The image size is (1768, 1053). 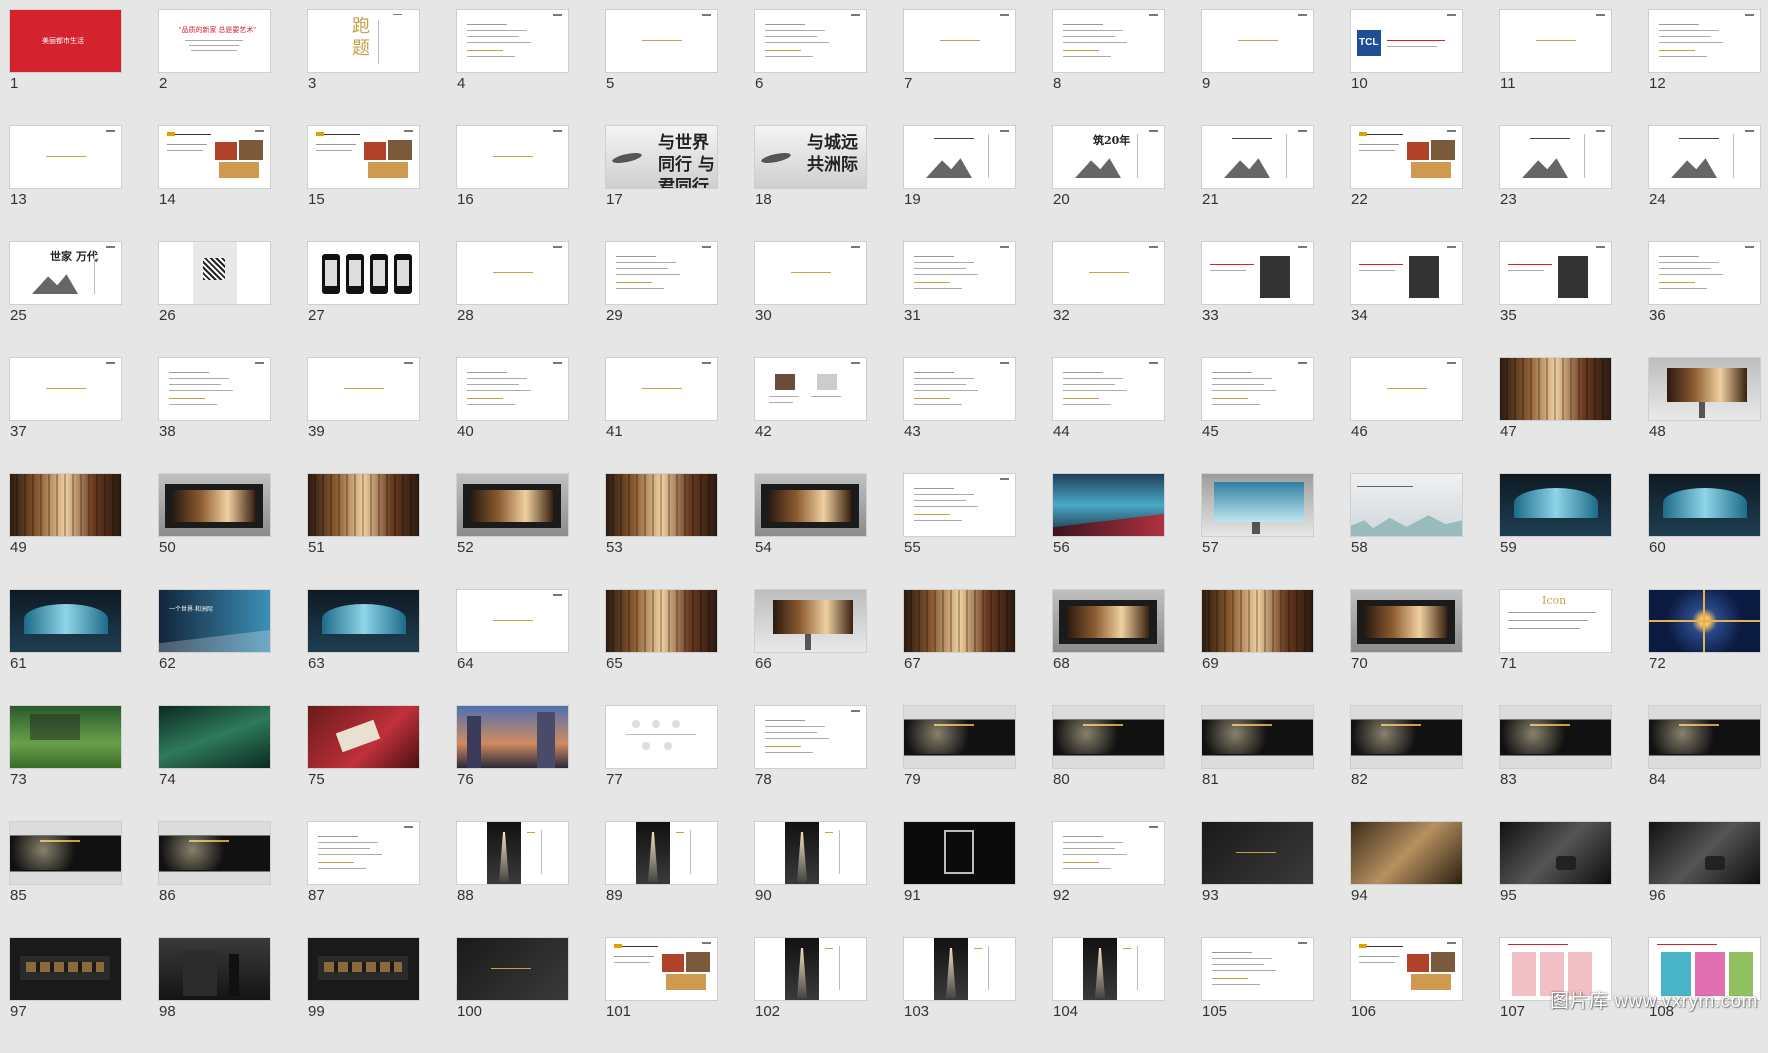 What do you see at coordinates (1108, 183) in the screenshot?
I see `slide-thumbnail: 筑20年 20` at bounding box center [1108, 183].